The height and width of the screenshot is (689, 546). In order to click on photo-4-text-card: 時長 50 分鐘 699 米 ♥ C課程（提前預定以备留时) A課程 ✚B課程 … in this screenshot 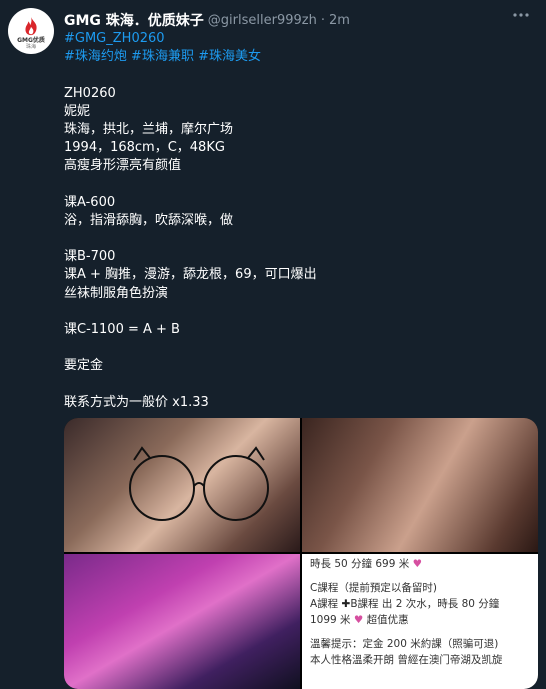, I will do `click(420, 621)`.